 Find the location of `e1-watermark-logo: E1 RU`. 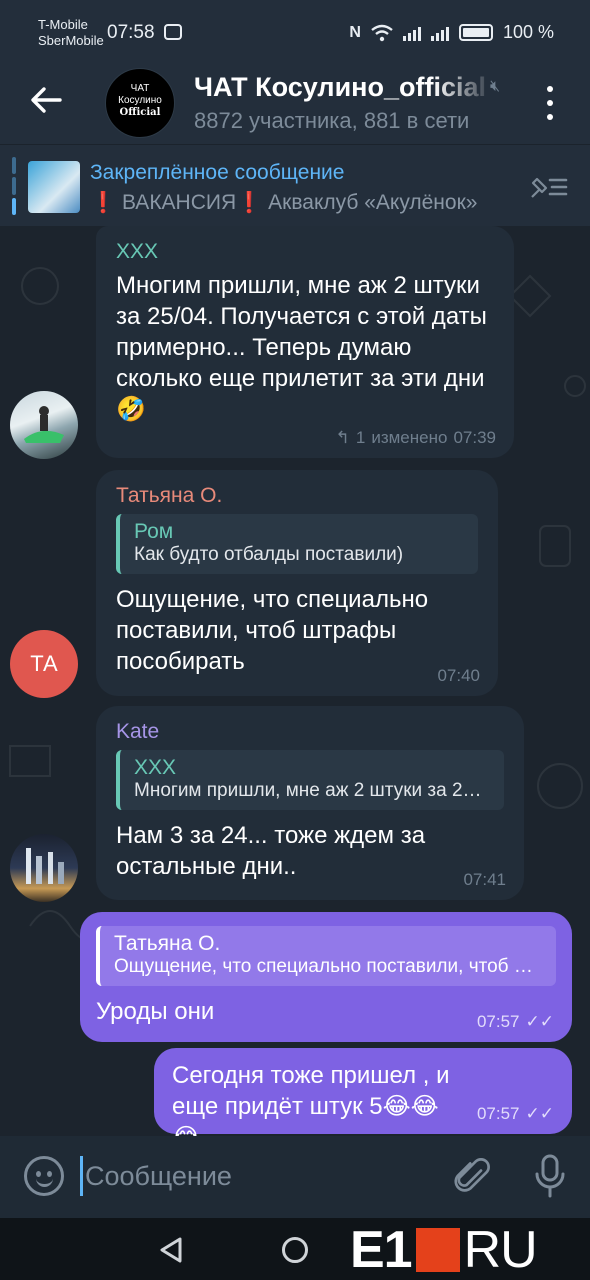

e1-watermark-logo: E1 RU is located at coordinates (444, 1250).